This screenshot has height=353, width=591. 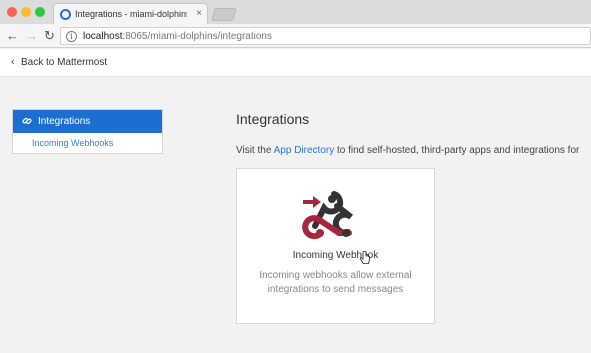 I want to click on close-window-button, so click(x=12, y=12).